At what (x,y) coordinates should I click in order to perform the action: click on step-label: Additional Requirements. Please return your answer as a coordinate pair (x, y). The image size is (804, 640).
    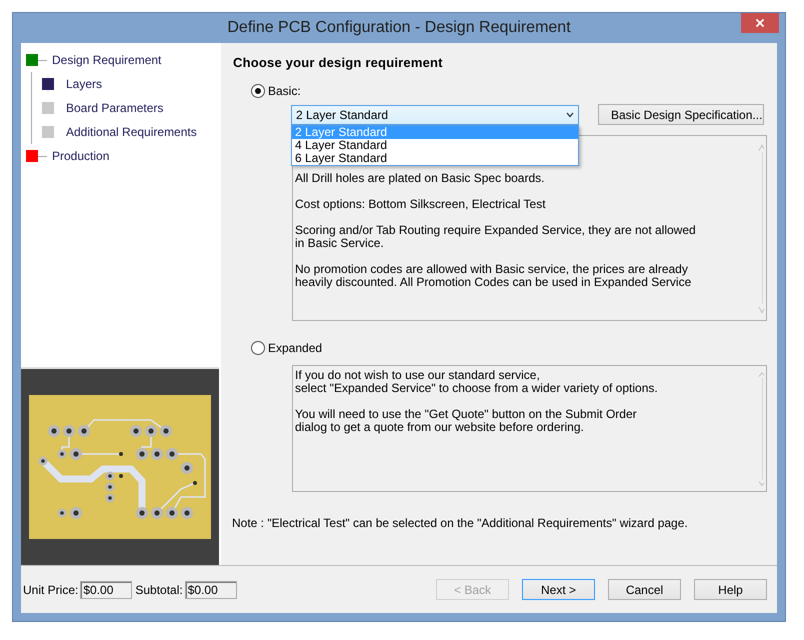
    Looking at the image, I should click on (131, 132).